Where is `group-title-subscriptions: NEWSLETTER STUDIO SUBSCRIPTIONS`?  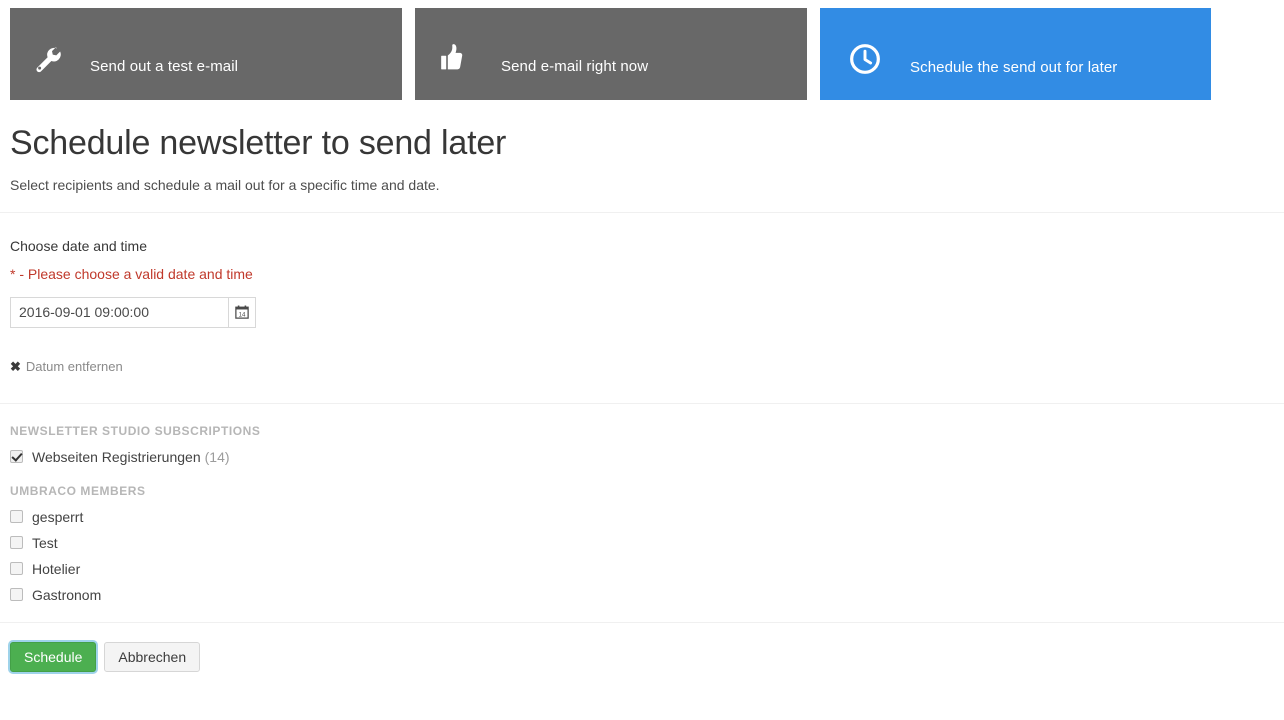 group-title-subscriptions: NEWSLETTER STUDIO SUBSCRIPTIONS is located at coordinates (135, 430).